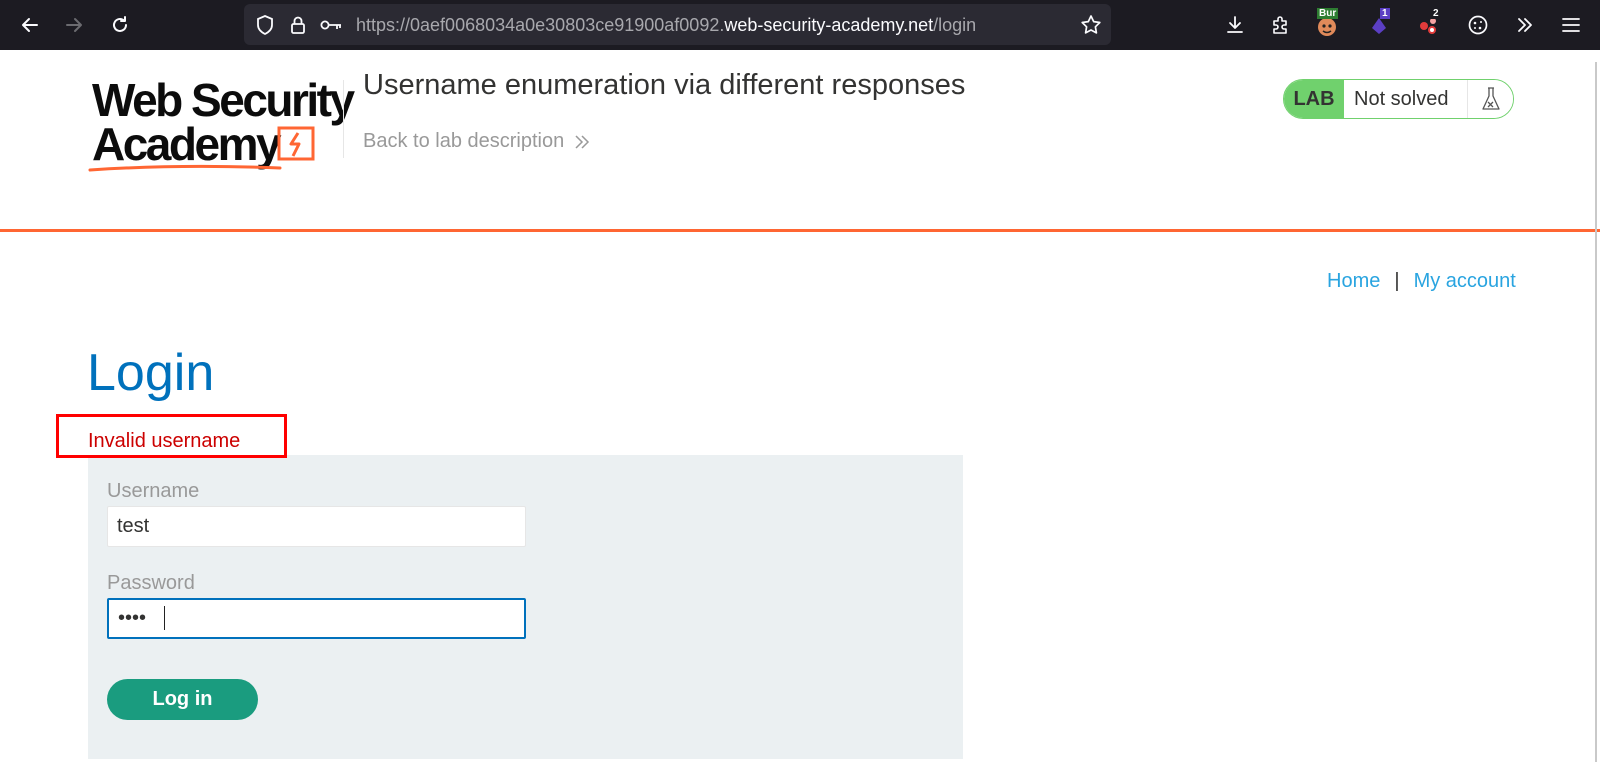  What do you see at coordinates (120, 25) in the screenshot?
I see `reload-icon` at bounding box center [120, 25].